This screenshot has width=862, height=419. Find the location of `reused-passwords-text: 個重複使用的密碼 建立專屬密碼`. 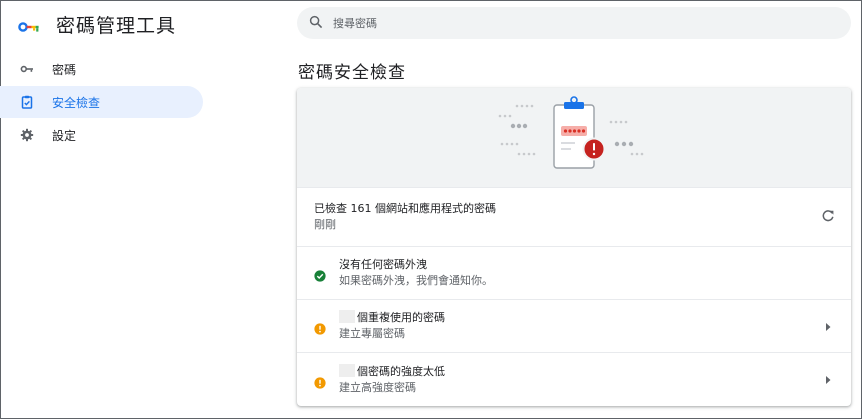

reused-passwords-text: 個重複使用的密碼 建立專屬密碼 is located at coordinates (392, 326).